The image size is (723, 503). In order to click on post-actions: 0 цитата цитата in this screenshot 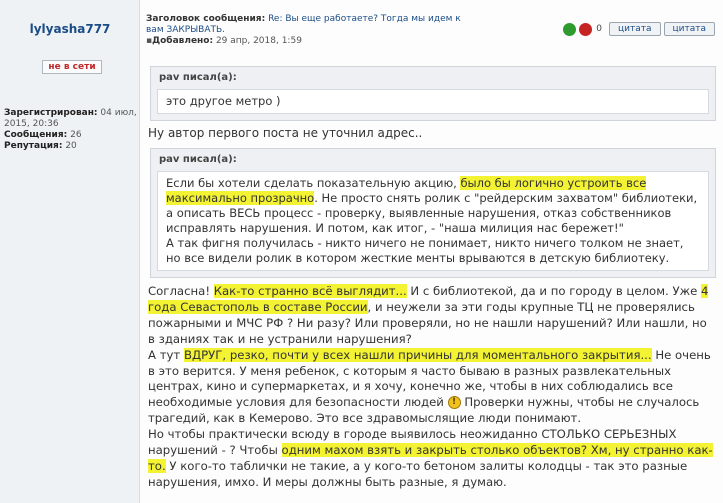, I will do `click(639, 29)`.